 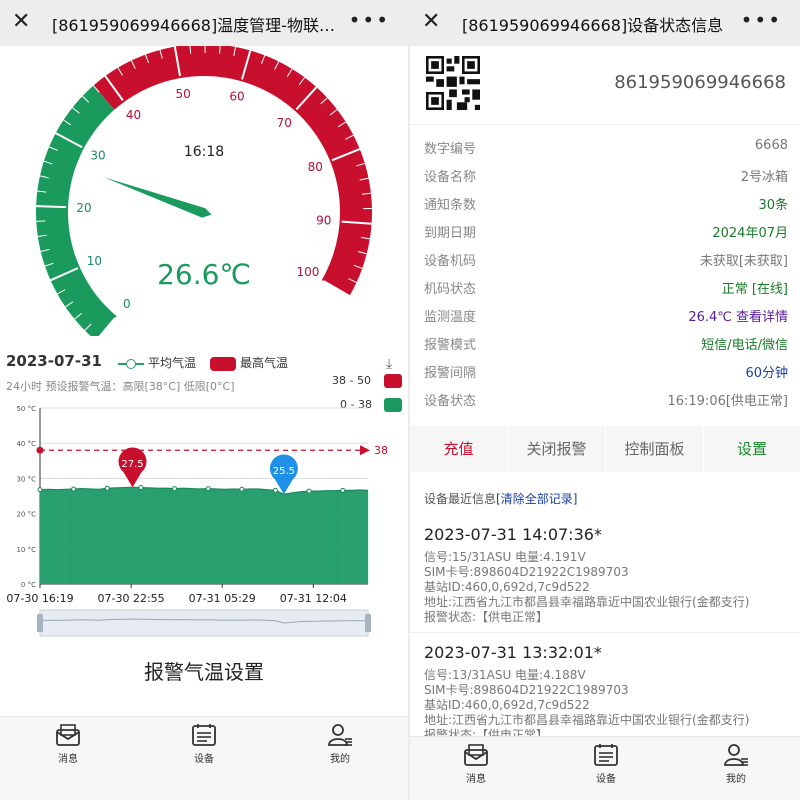 I want to click on left-tab-bar: 消息 设备 我的, so click(x=204, y=758).